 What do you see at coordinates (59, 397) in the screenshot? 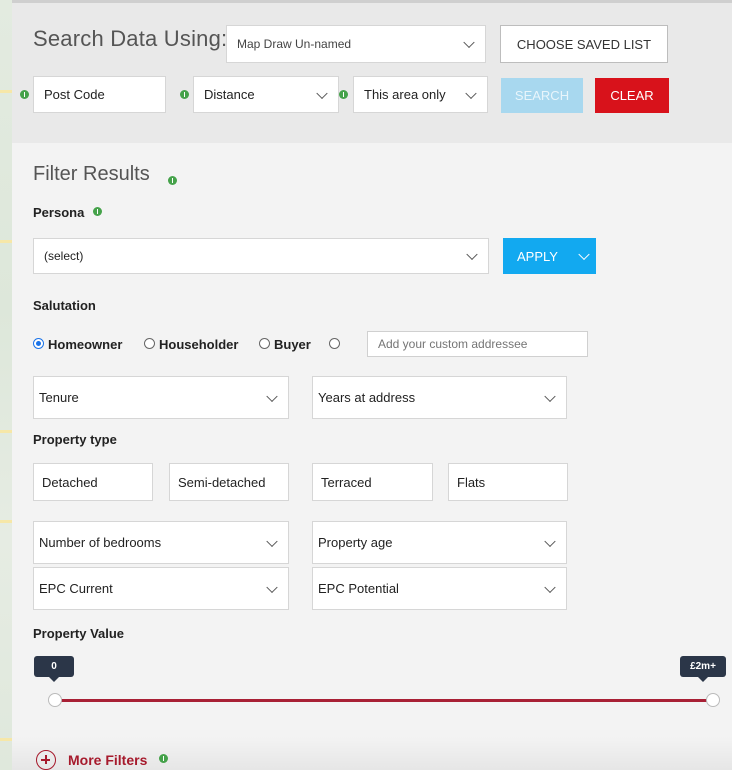
I see `tenure-select-value: Tenure` at bounding box center [59, 397].